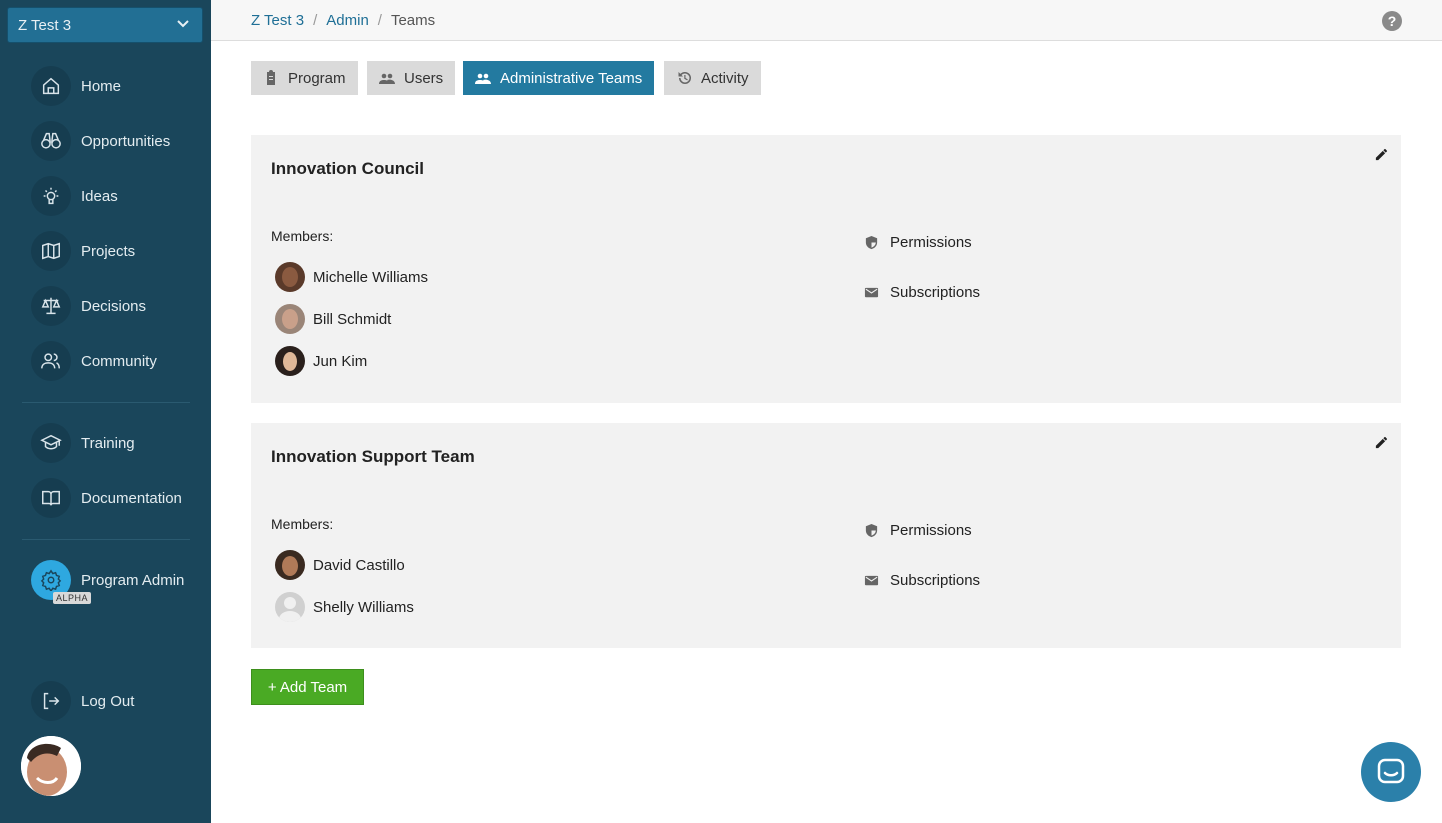 The image size is (1442, 823). Describe the element at coordinates (133, 580) in the screenshot. I see `sidebar-item-label: Program Admin` at that location.